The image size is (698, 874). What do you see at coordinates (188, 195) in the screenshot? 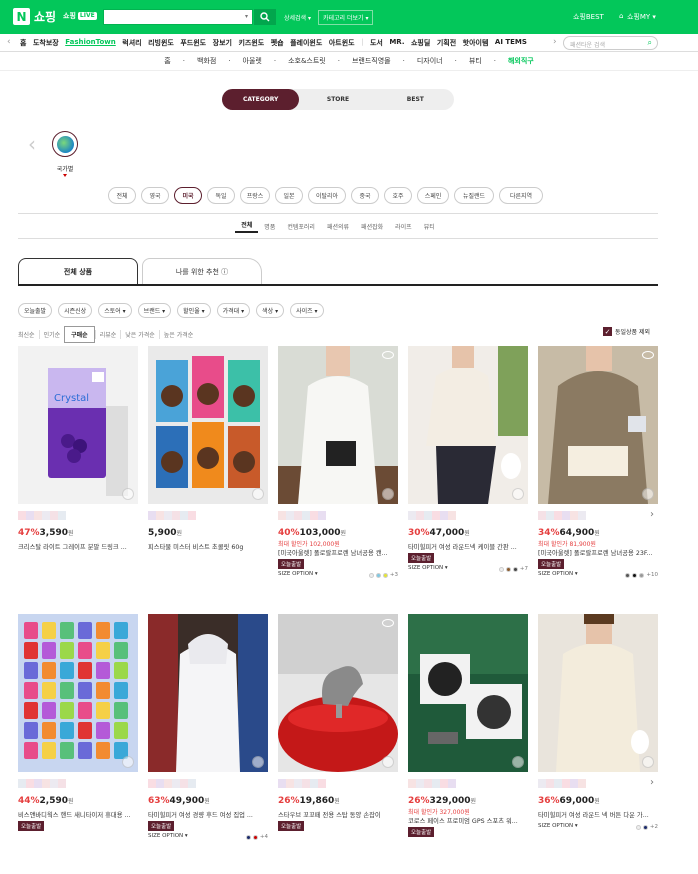
I see `country-filter: 미국` at bounding box center [188, 195].